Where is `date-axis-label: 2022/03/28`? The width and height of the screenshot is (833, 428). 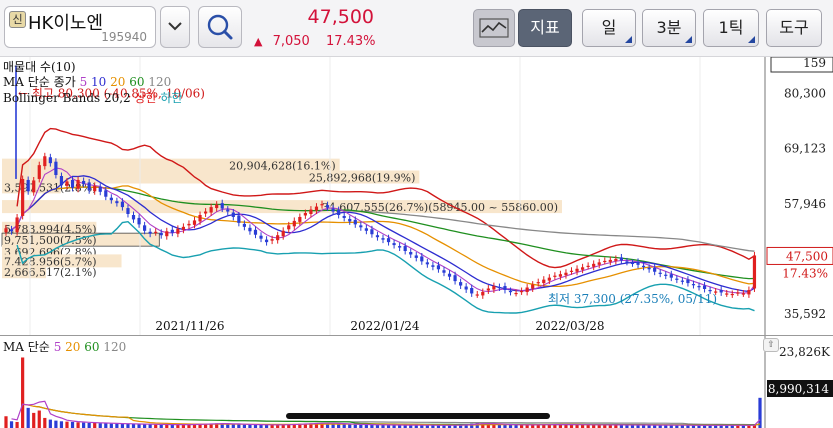
date-axis-label: 2022/03/28 is located at coordinates (569, 326).